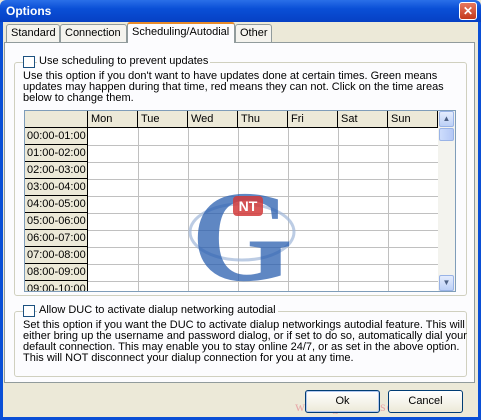  What do you see at coordinates (56, 119) in the screenshot?
I see `grid-corner` at bounding box center [56, 119].